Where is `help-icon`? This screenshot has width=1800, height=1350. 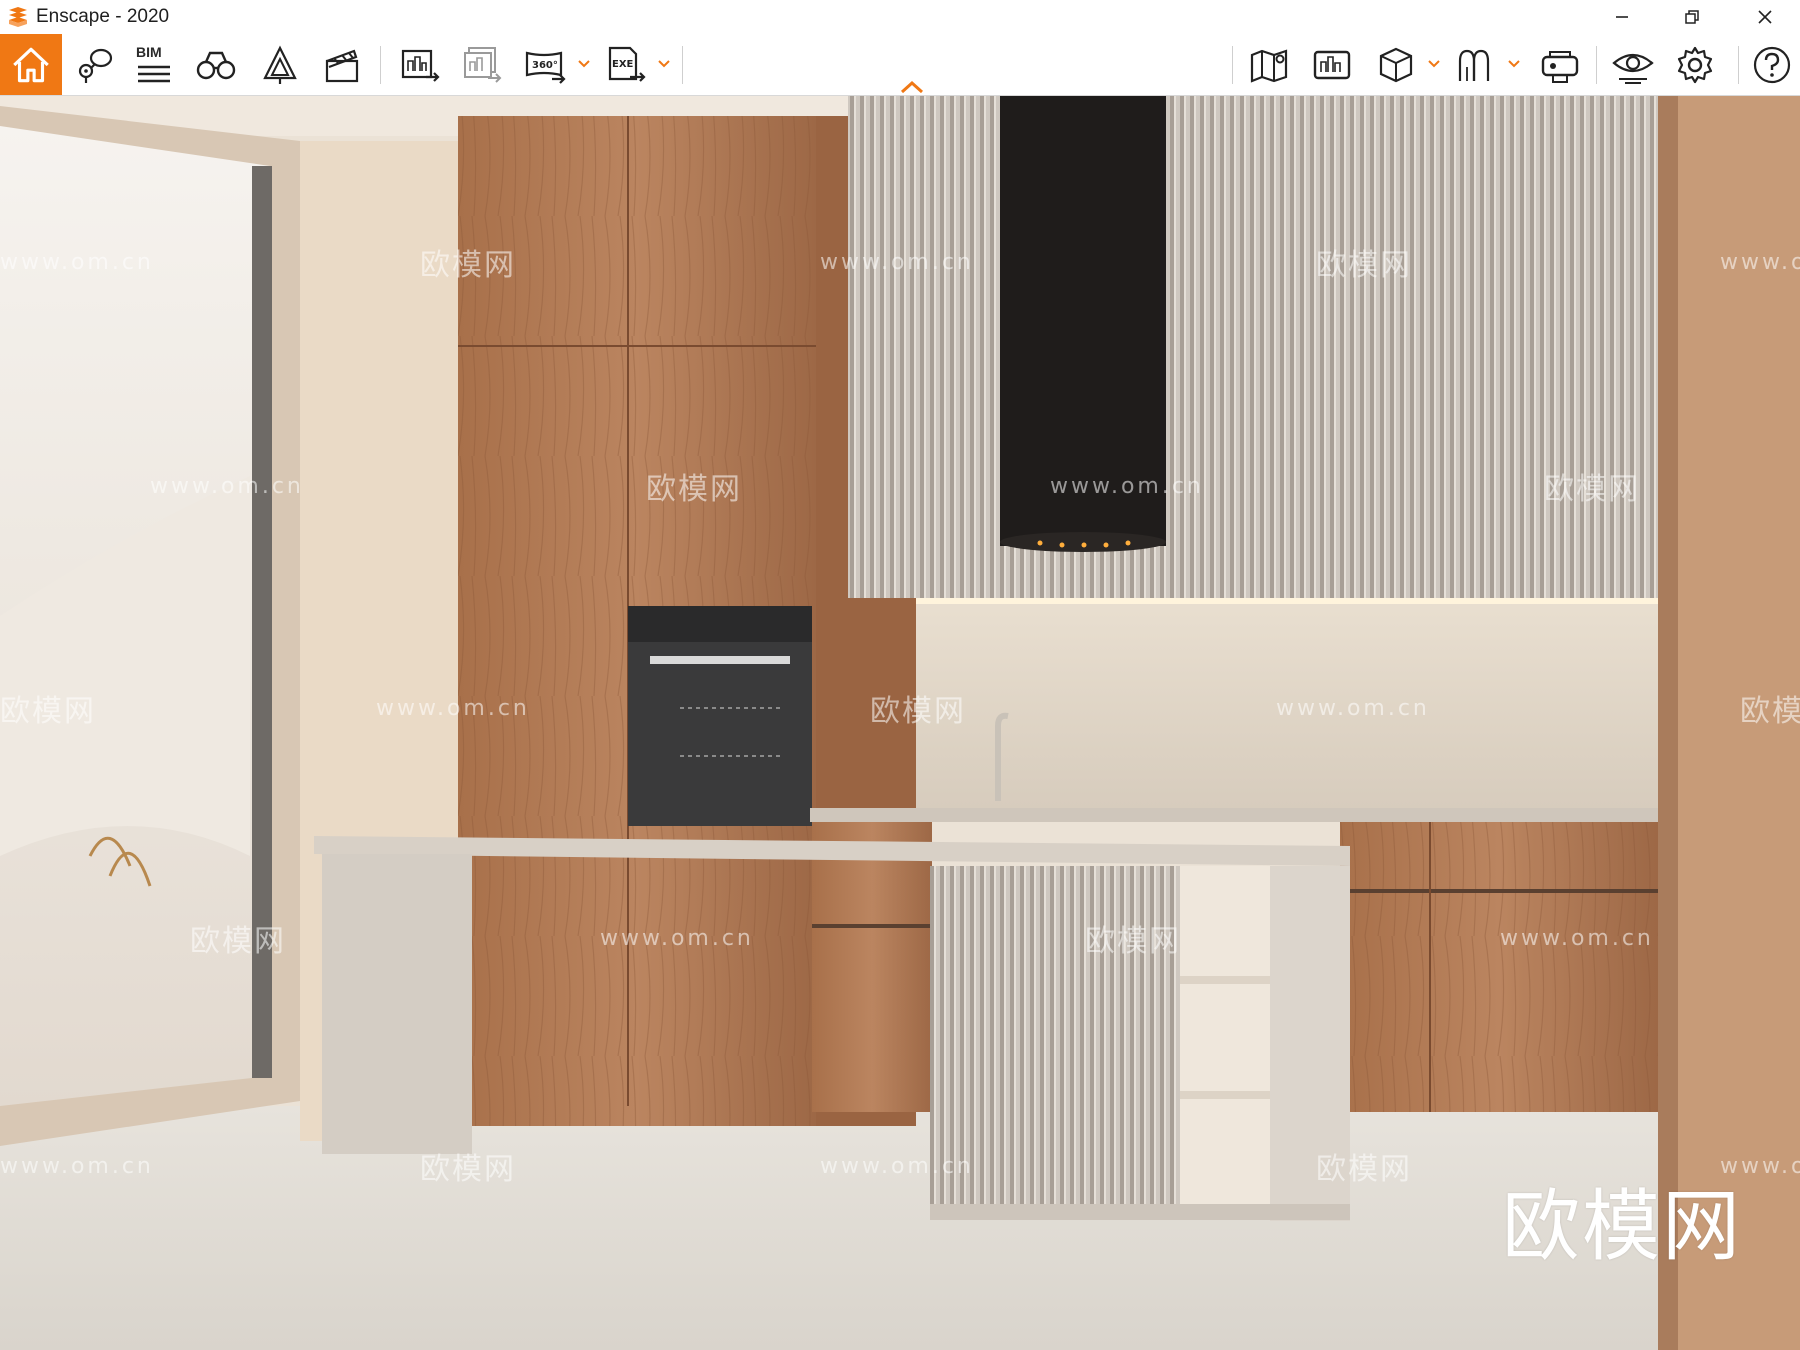
help-icon is located at coordinates (1772, 64).